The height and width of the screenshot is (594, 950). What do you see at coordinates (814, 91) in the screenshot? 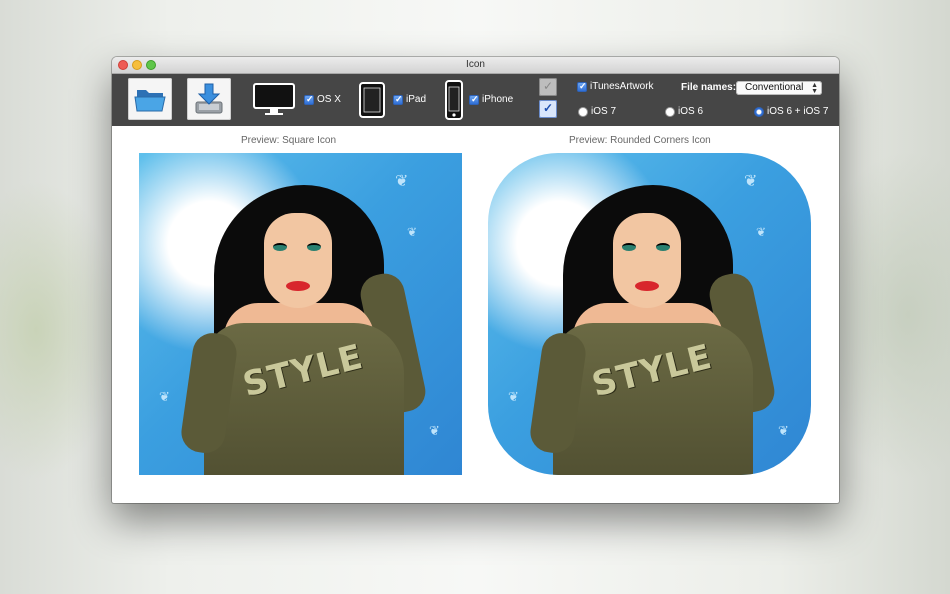
I see `chevron-down-icon: ▼` at bounding box center [814, 91].